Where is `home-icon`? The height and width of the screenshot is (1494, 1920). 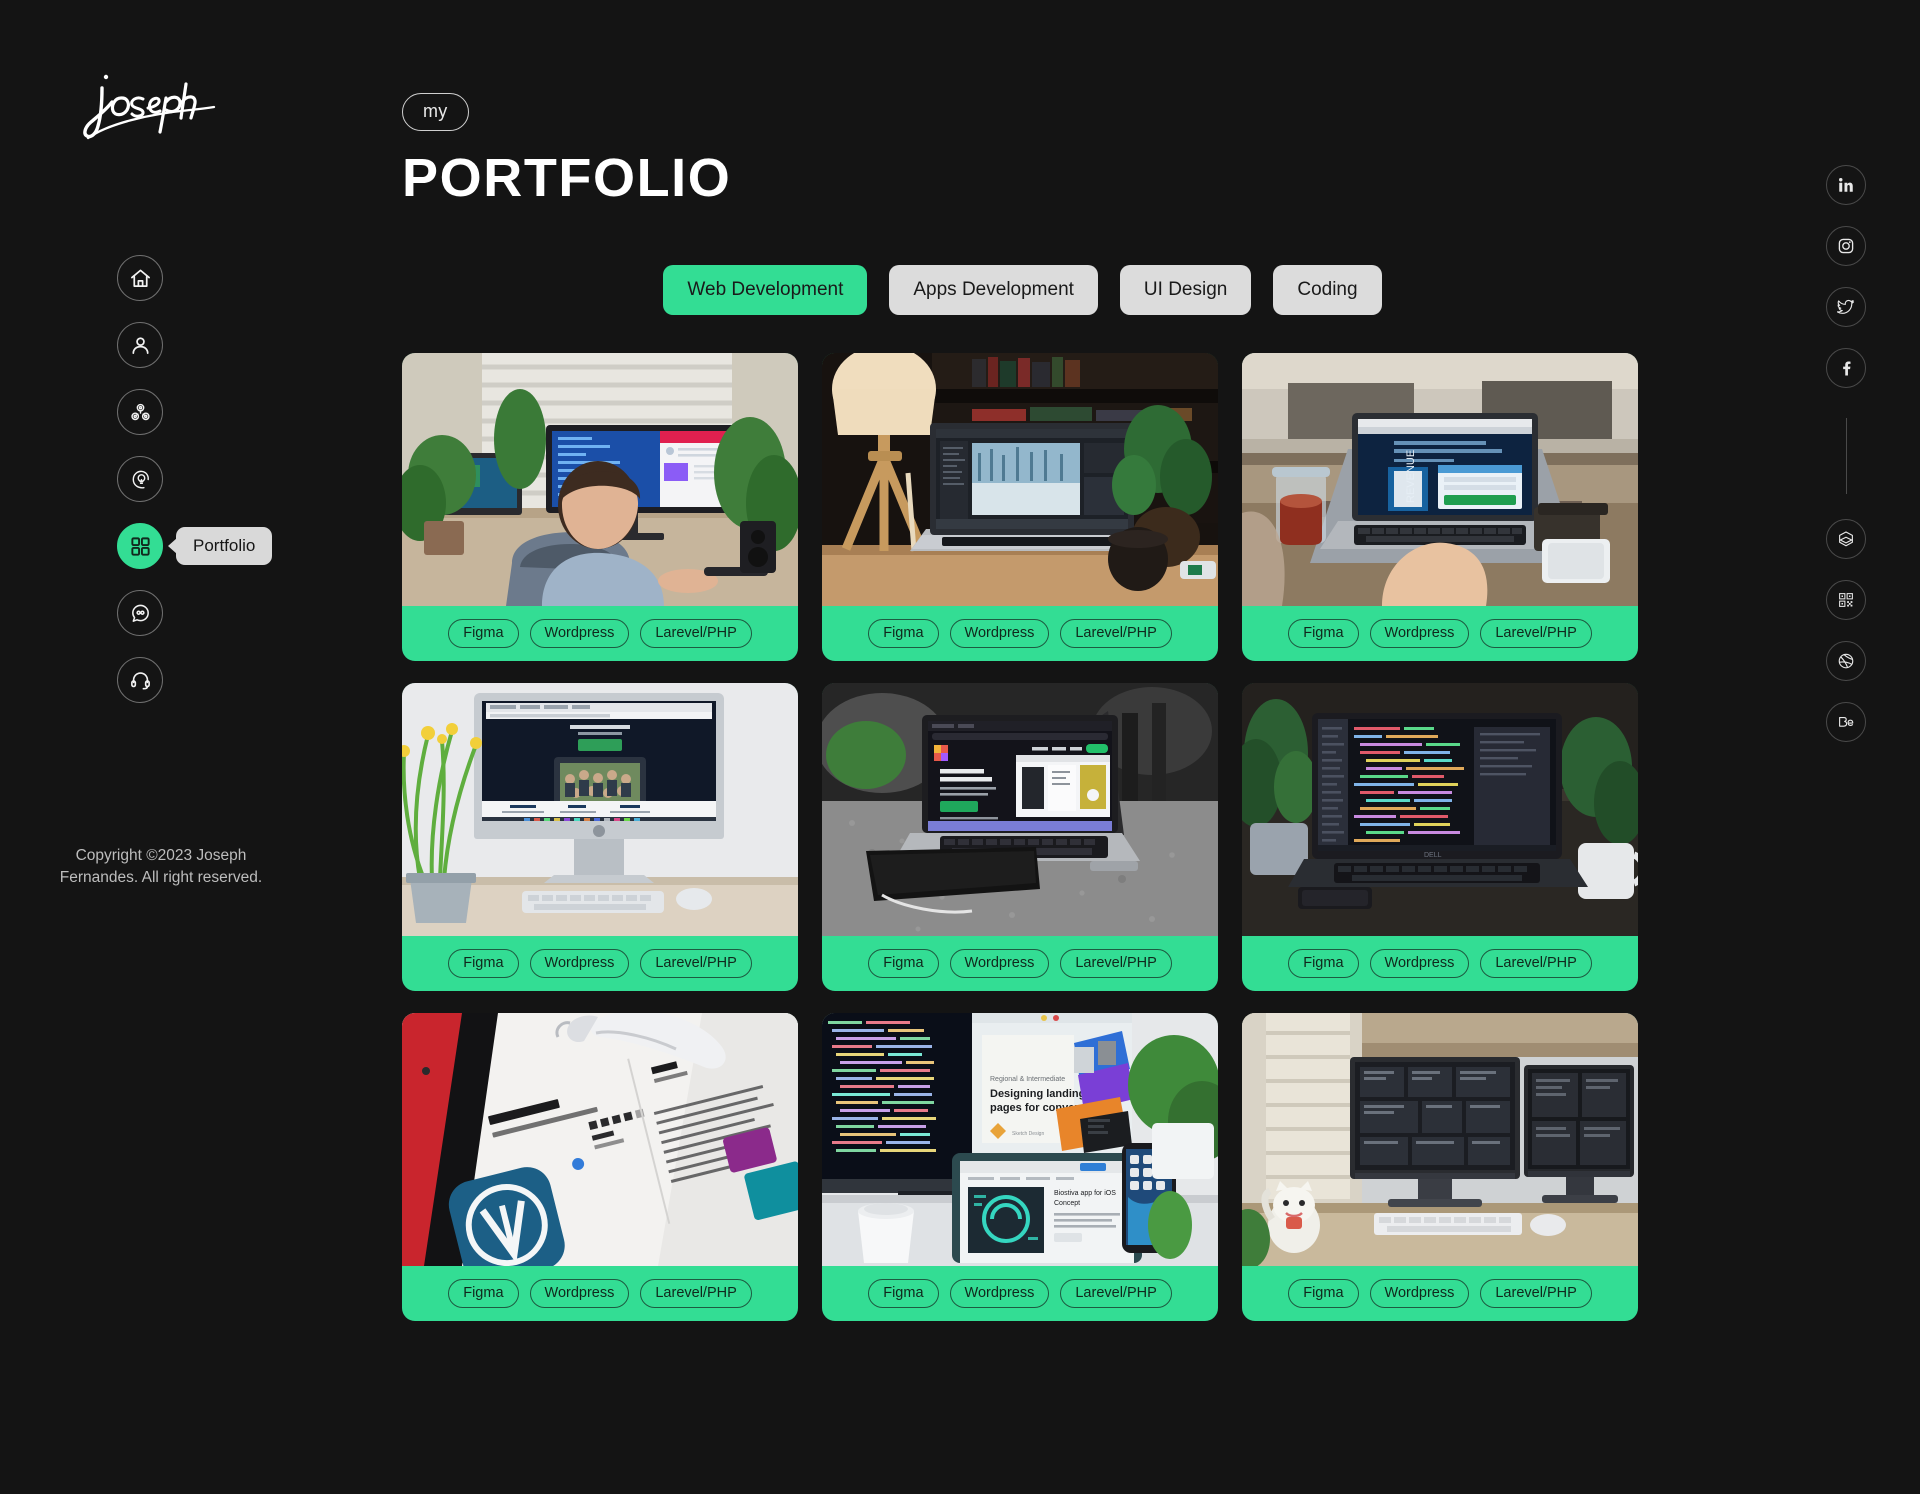 home-icon is located at coordinates (140, 278).